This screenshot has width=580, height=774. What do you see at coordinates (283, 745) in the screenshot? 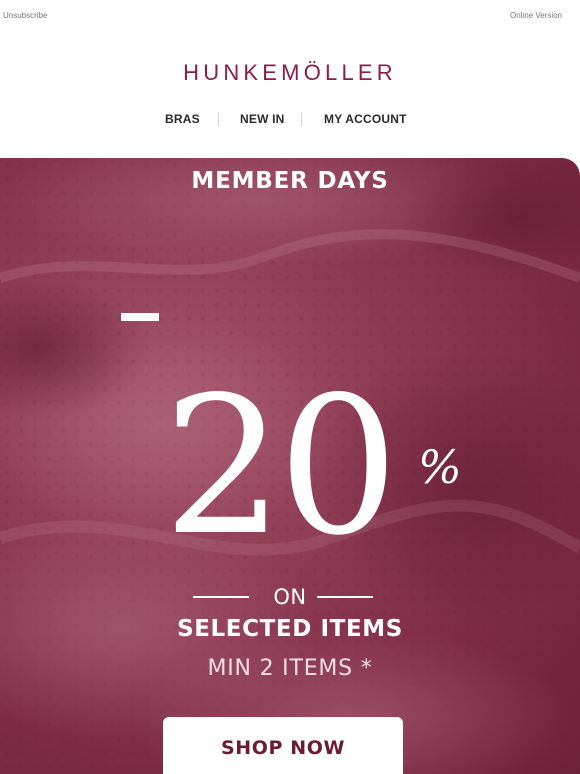
I see `shop-now-button: SHOP NOW` at bounding box center [283, 745].